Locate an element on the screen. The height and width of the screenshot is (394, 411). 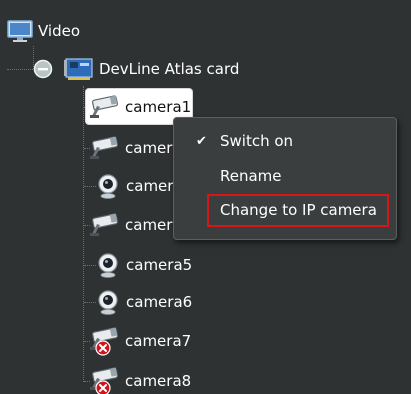
menu-item-label: Switch on is located at coordinates (257, 141).